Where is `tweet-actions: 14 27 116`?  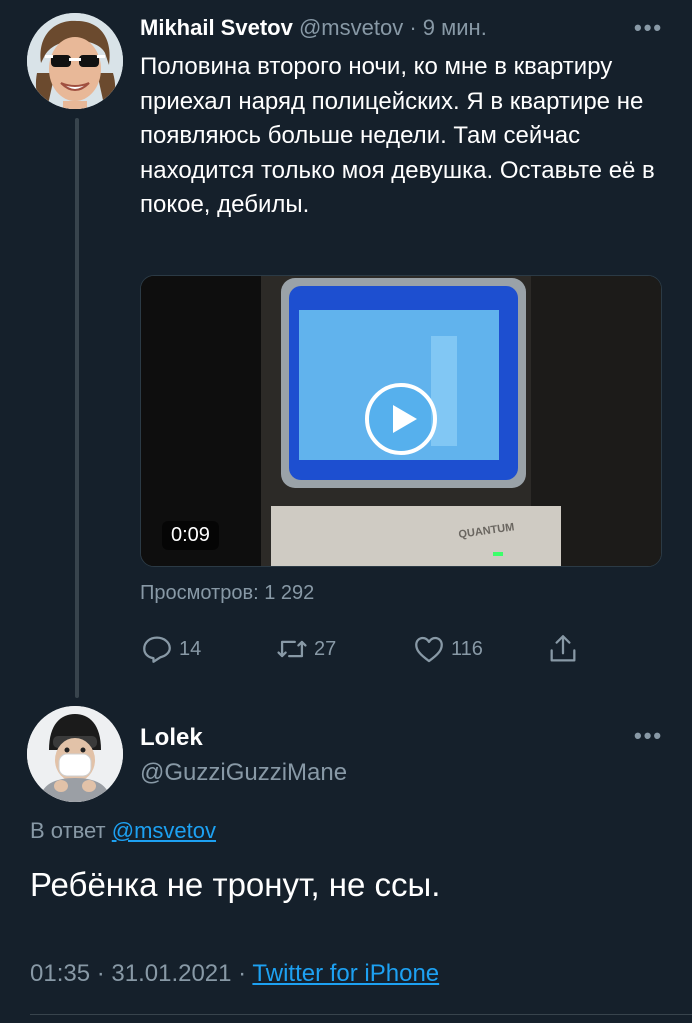
tweet-actions: 14 27 116 is located at coordinates (370, 652).